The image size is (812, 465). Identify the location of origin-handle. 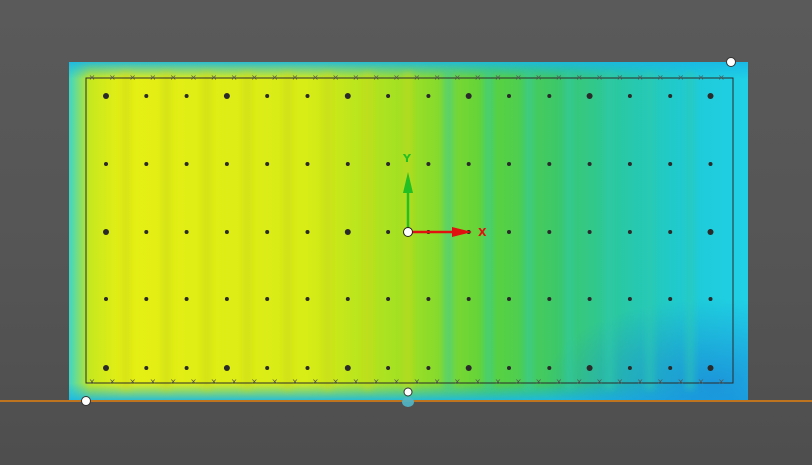
(408, 232).